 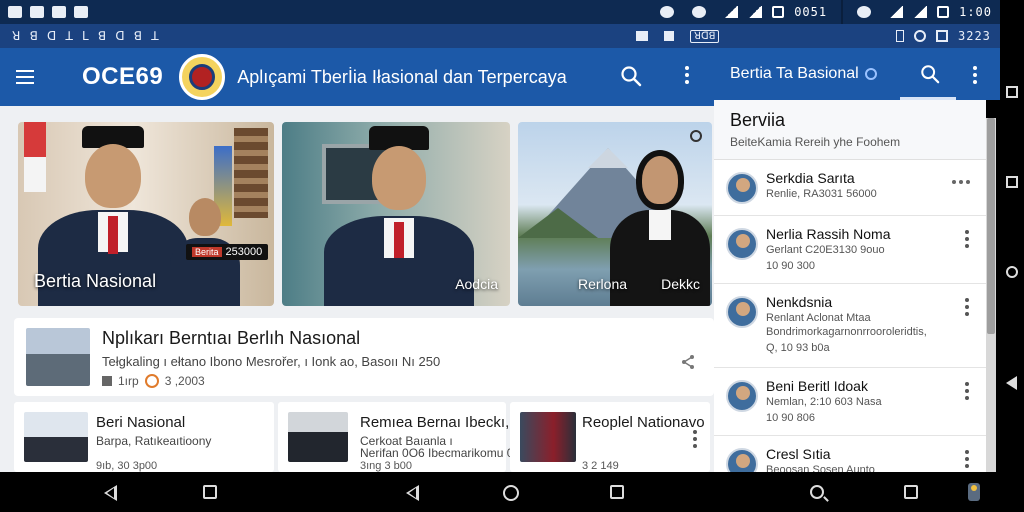 What do you see at coordinates (828, 234) in the screenshot?
I see `list-item-title: Nerlia Rassih Noma` at bounding box center [828, 234].